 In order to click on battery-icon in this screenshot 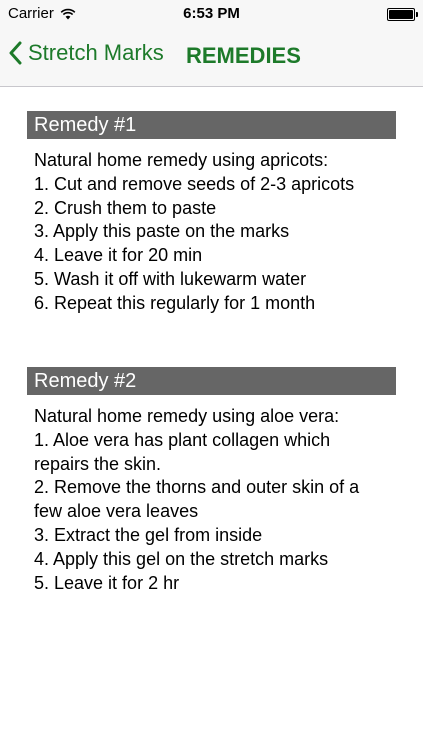, I will do `click(402, 14)`.